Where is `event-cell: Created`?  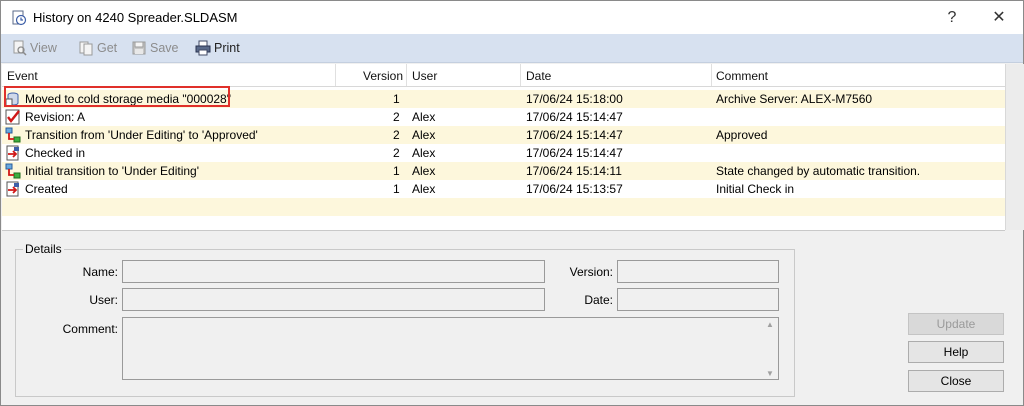
event-cell: Created is located at coordinates (46, 189).